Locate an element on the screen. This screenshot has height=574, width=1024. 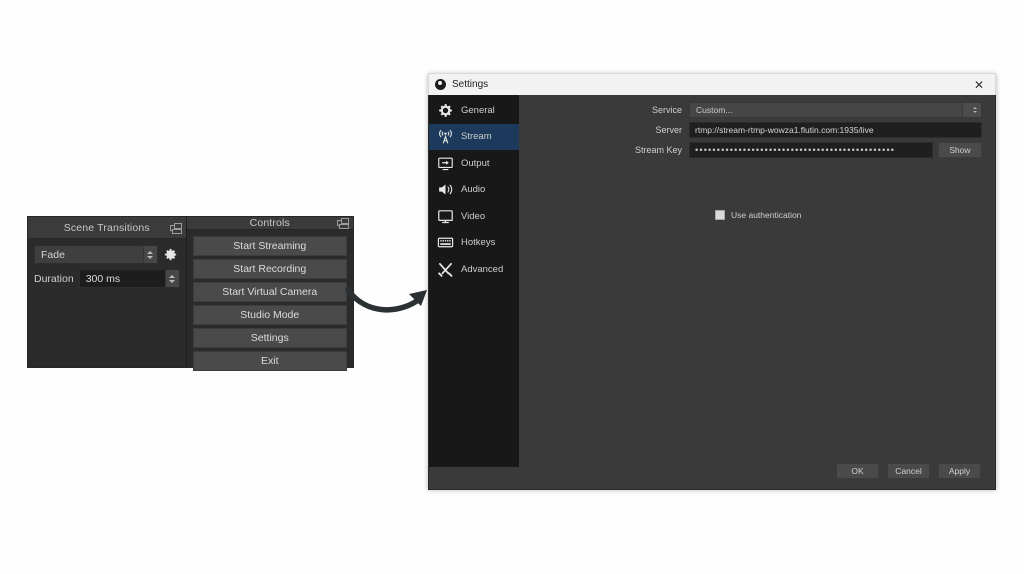
sidebar-item-label: Audio is located at coordinates (473, 190).